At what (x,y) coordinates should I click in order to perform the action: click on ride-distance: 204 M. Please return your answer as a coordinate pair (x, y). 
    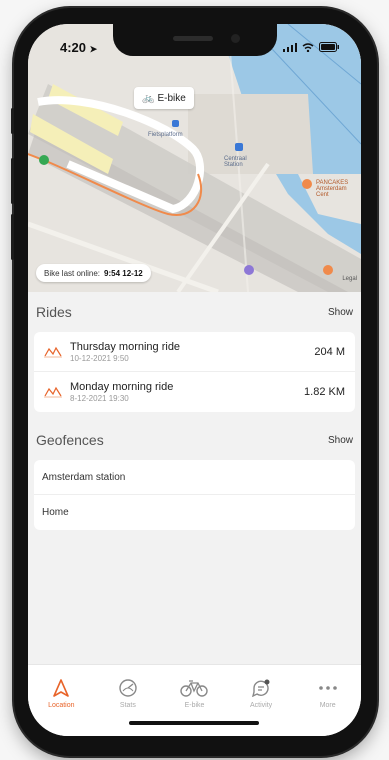
    Looking at the image, I should click on (329, 351).